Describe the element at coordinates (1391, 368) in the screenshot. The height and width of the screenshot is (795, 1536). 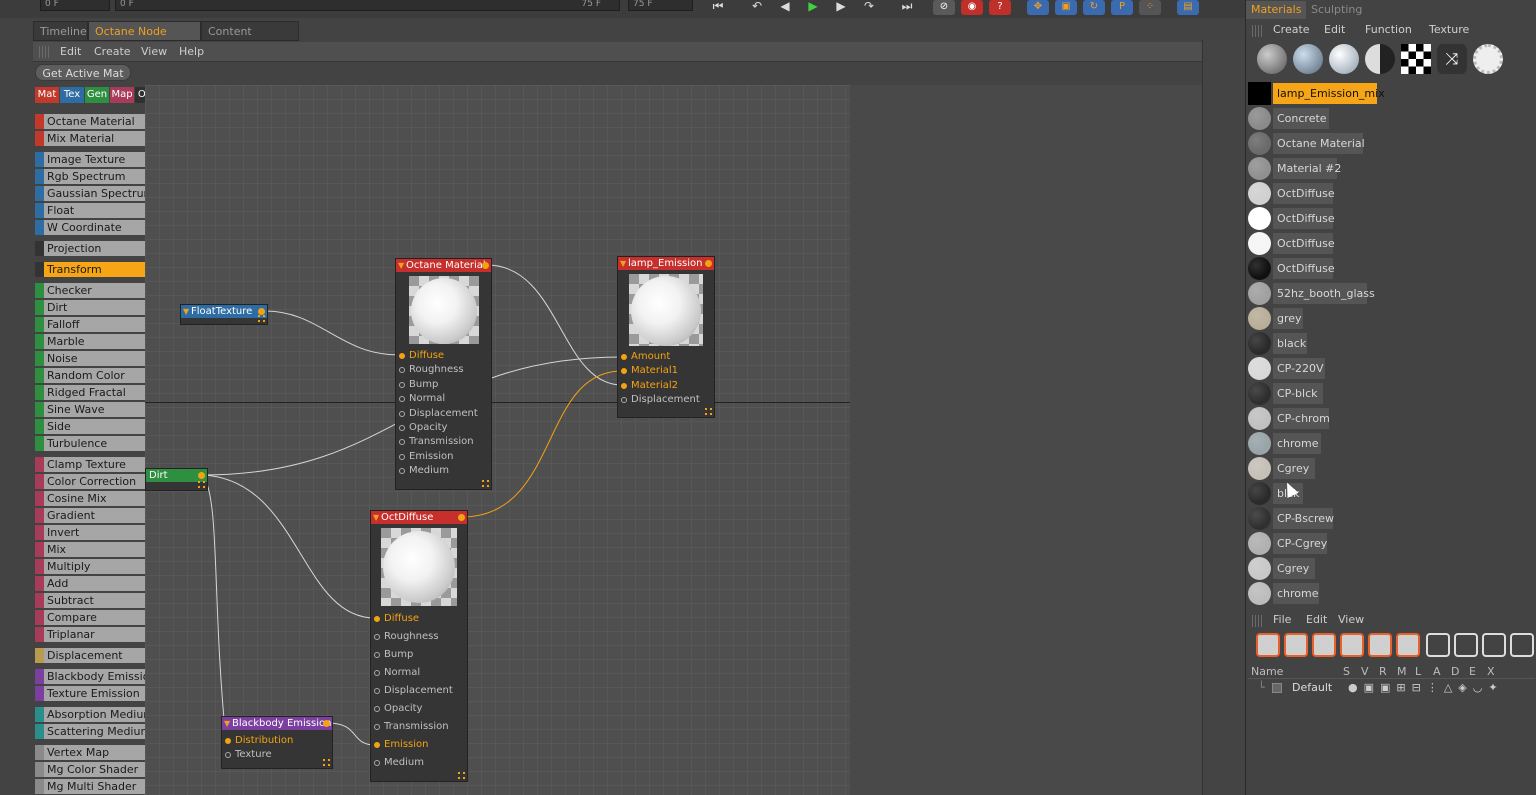
I see `material-item: CP-220V` at that location.